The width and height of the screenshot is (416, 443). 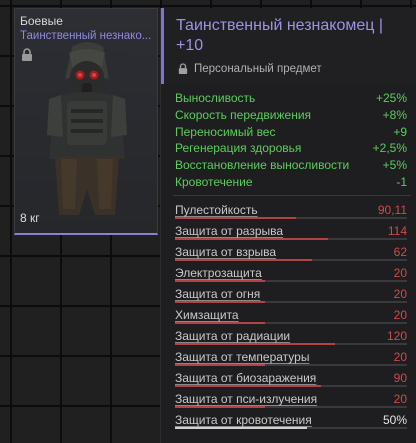 I want to click on protection-stat-value: 114, so click(x=397, y=231).